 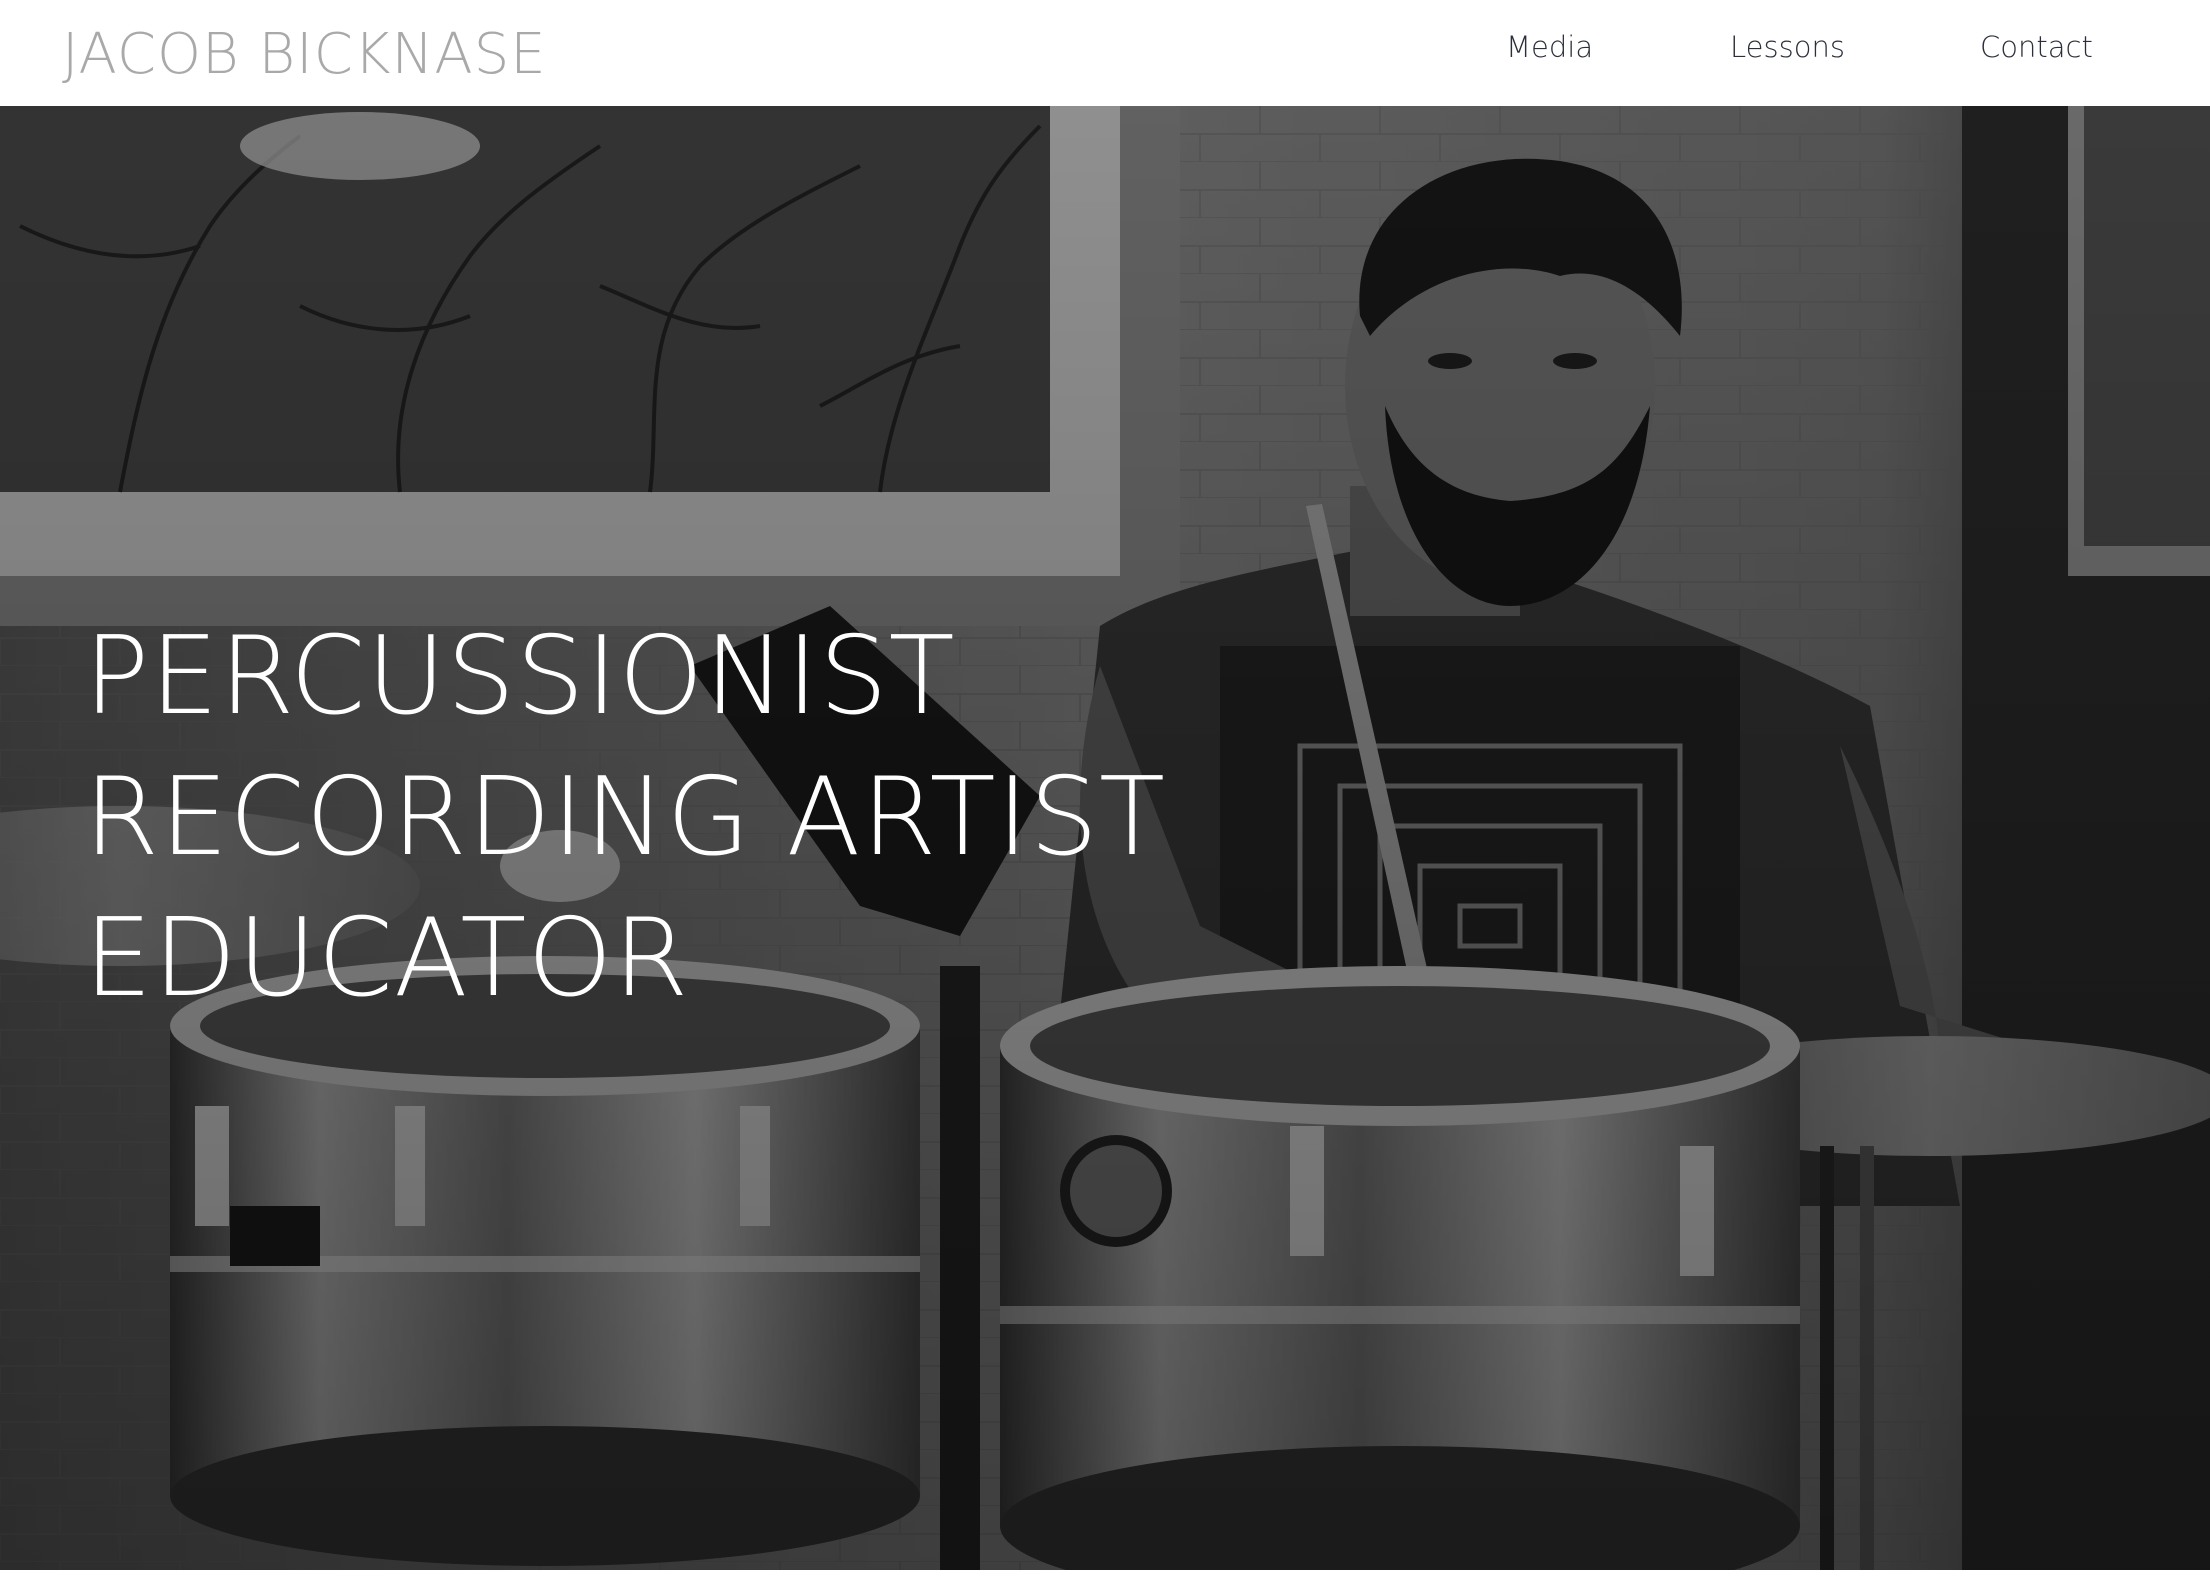 I want to click on nav-media-link: Media, so click(x=1549, y=47).